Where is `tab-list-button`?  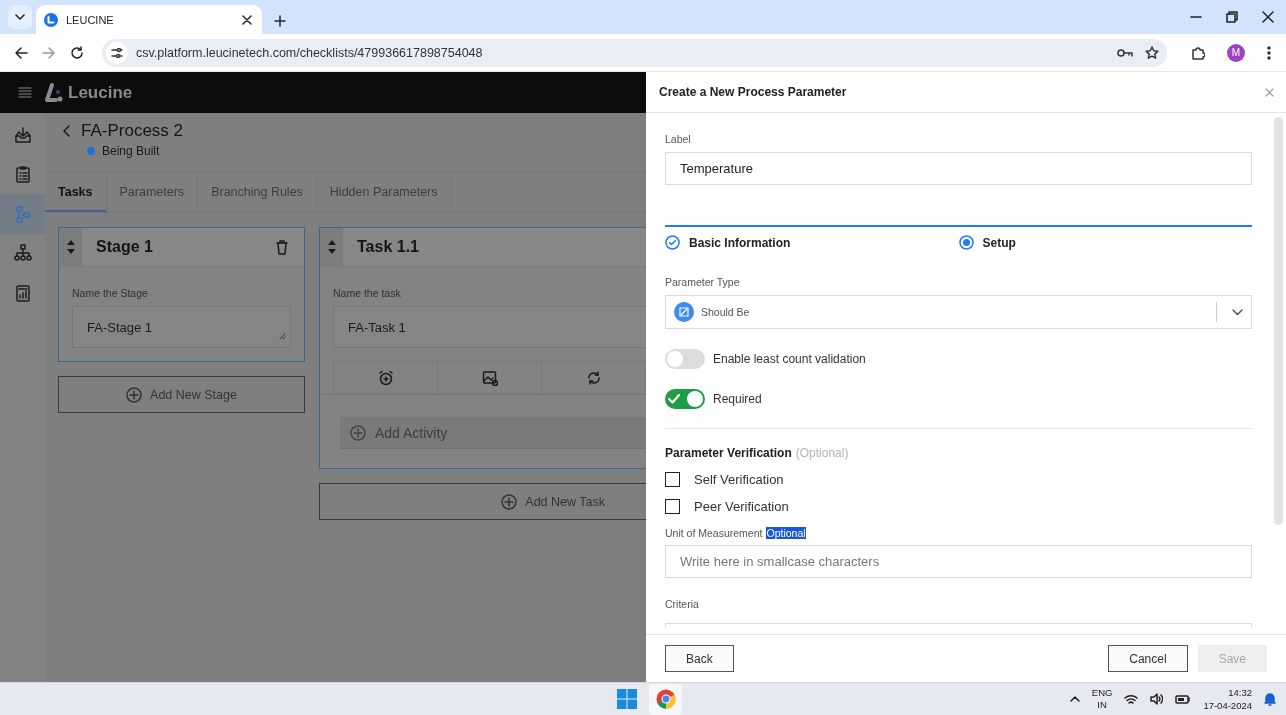 tab-list-button is located at coordinates (20, 17).